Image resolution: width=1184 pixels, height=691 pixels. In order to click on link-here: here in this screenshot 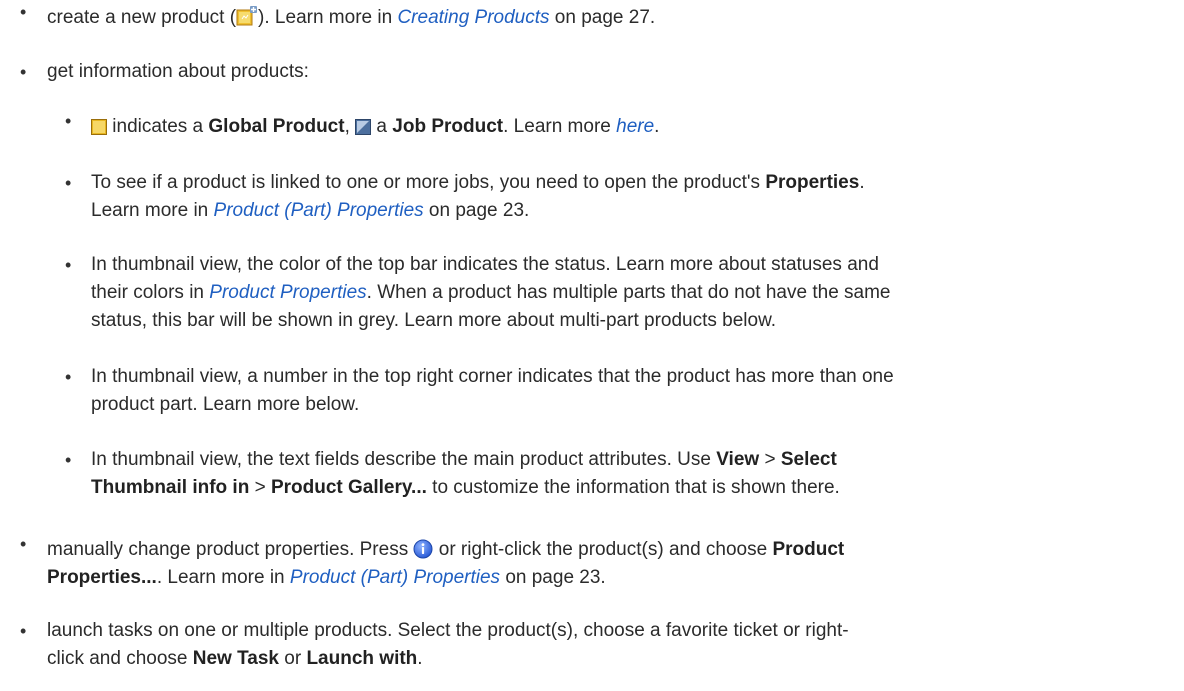, I will do `click(635, 126)`.